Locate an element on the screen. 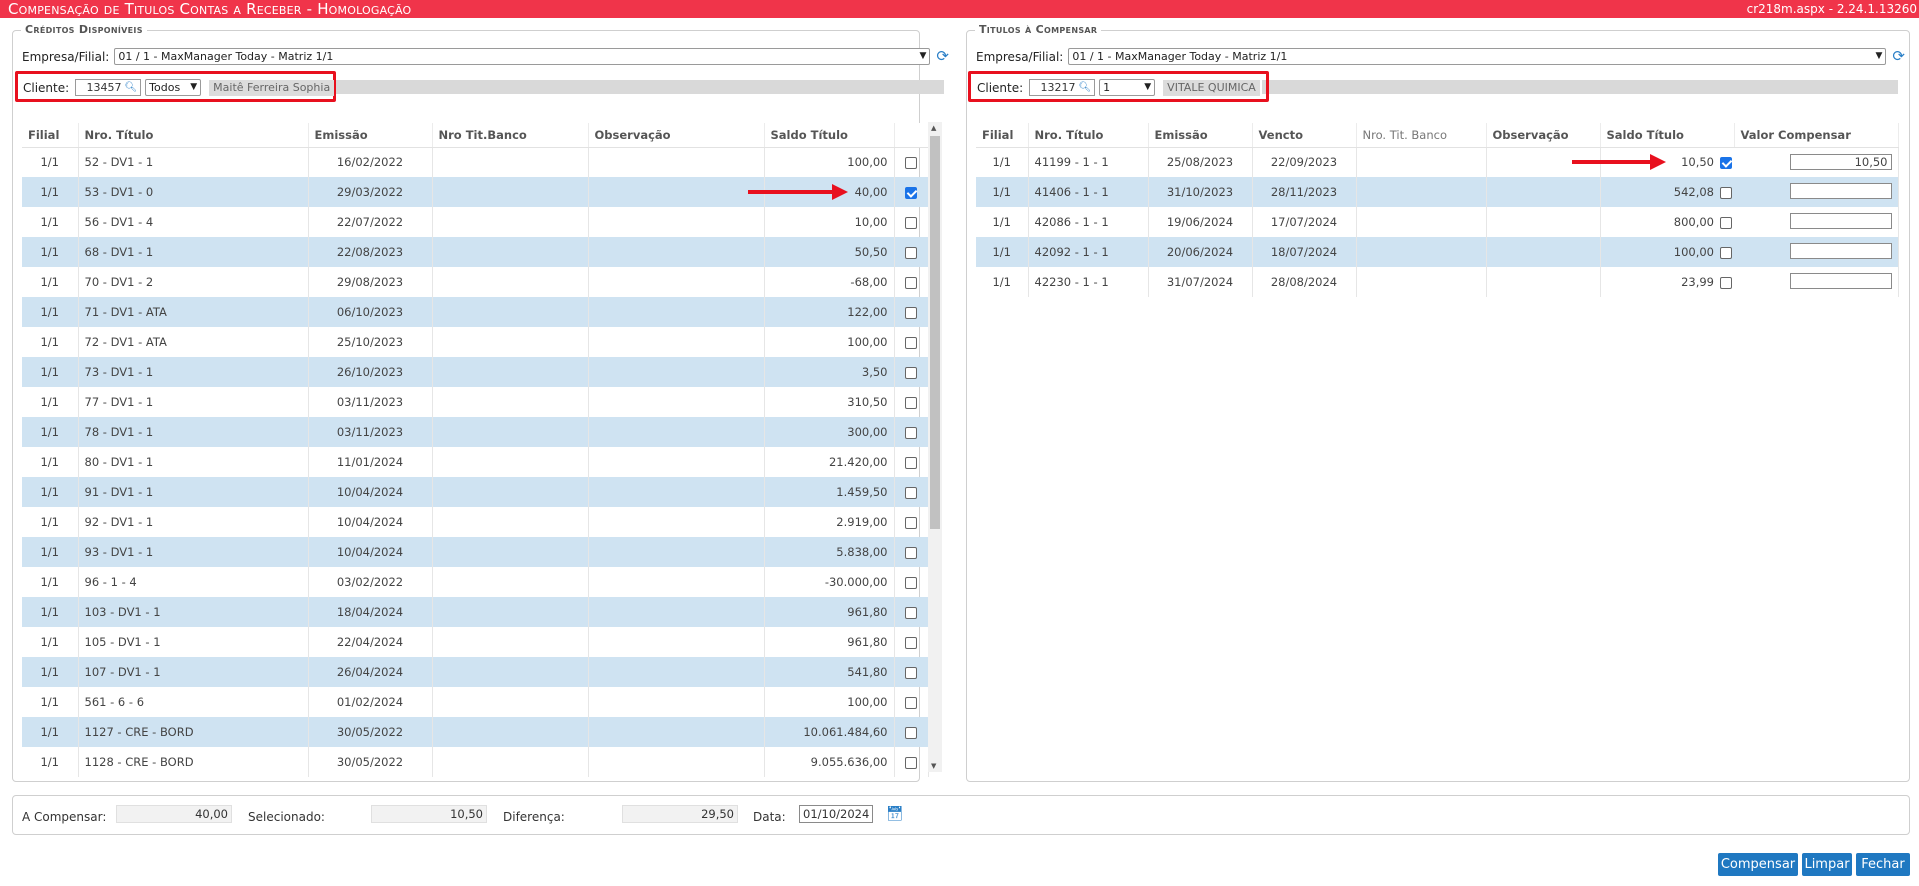 This screenshot has width=1919, height=886. table-row: 1/1 52 - DV1 - 1 16/02/2022 100,00 is located at coordinates (475, 162).